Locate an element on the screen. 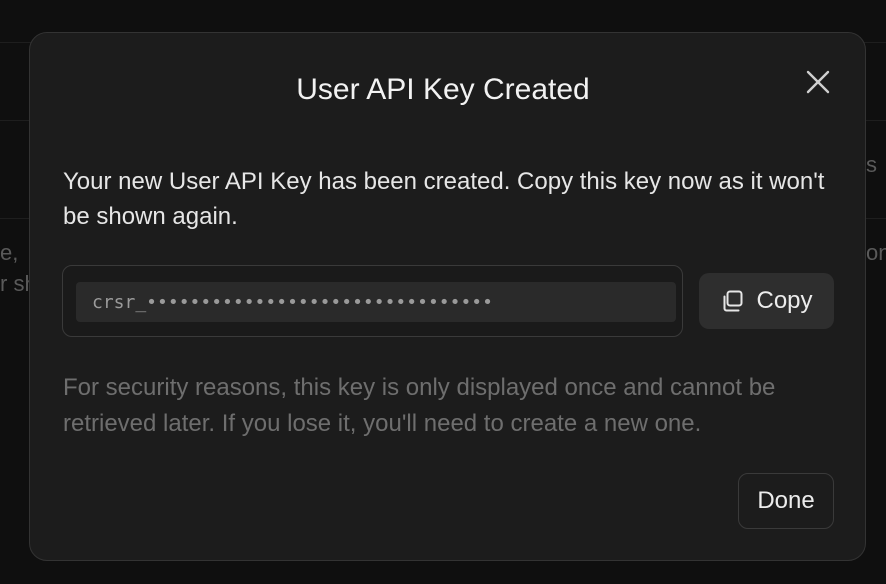 The width and height of the screenshot is (886, 584). copy-button: Copy is located at coordinates (766, 301).